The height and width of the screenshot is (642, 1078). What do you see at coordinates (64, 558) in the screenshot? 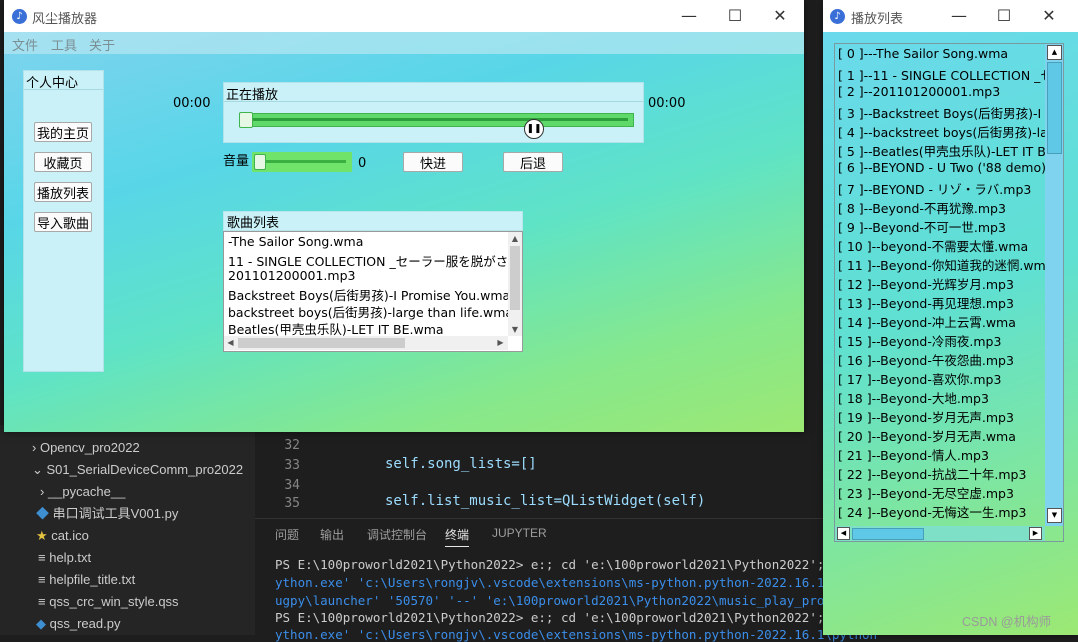
I see `tree-file-help: ≡ help.txt` at bounding box center [64, 558].